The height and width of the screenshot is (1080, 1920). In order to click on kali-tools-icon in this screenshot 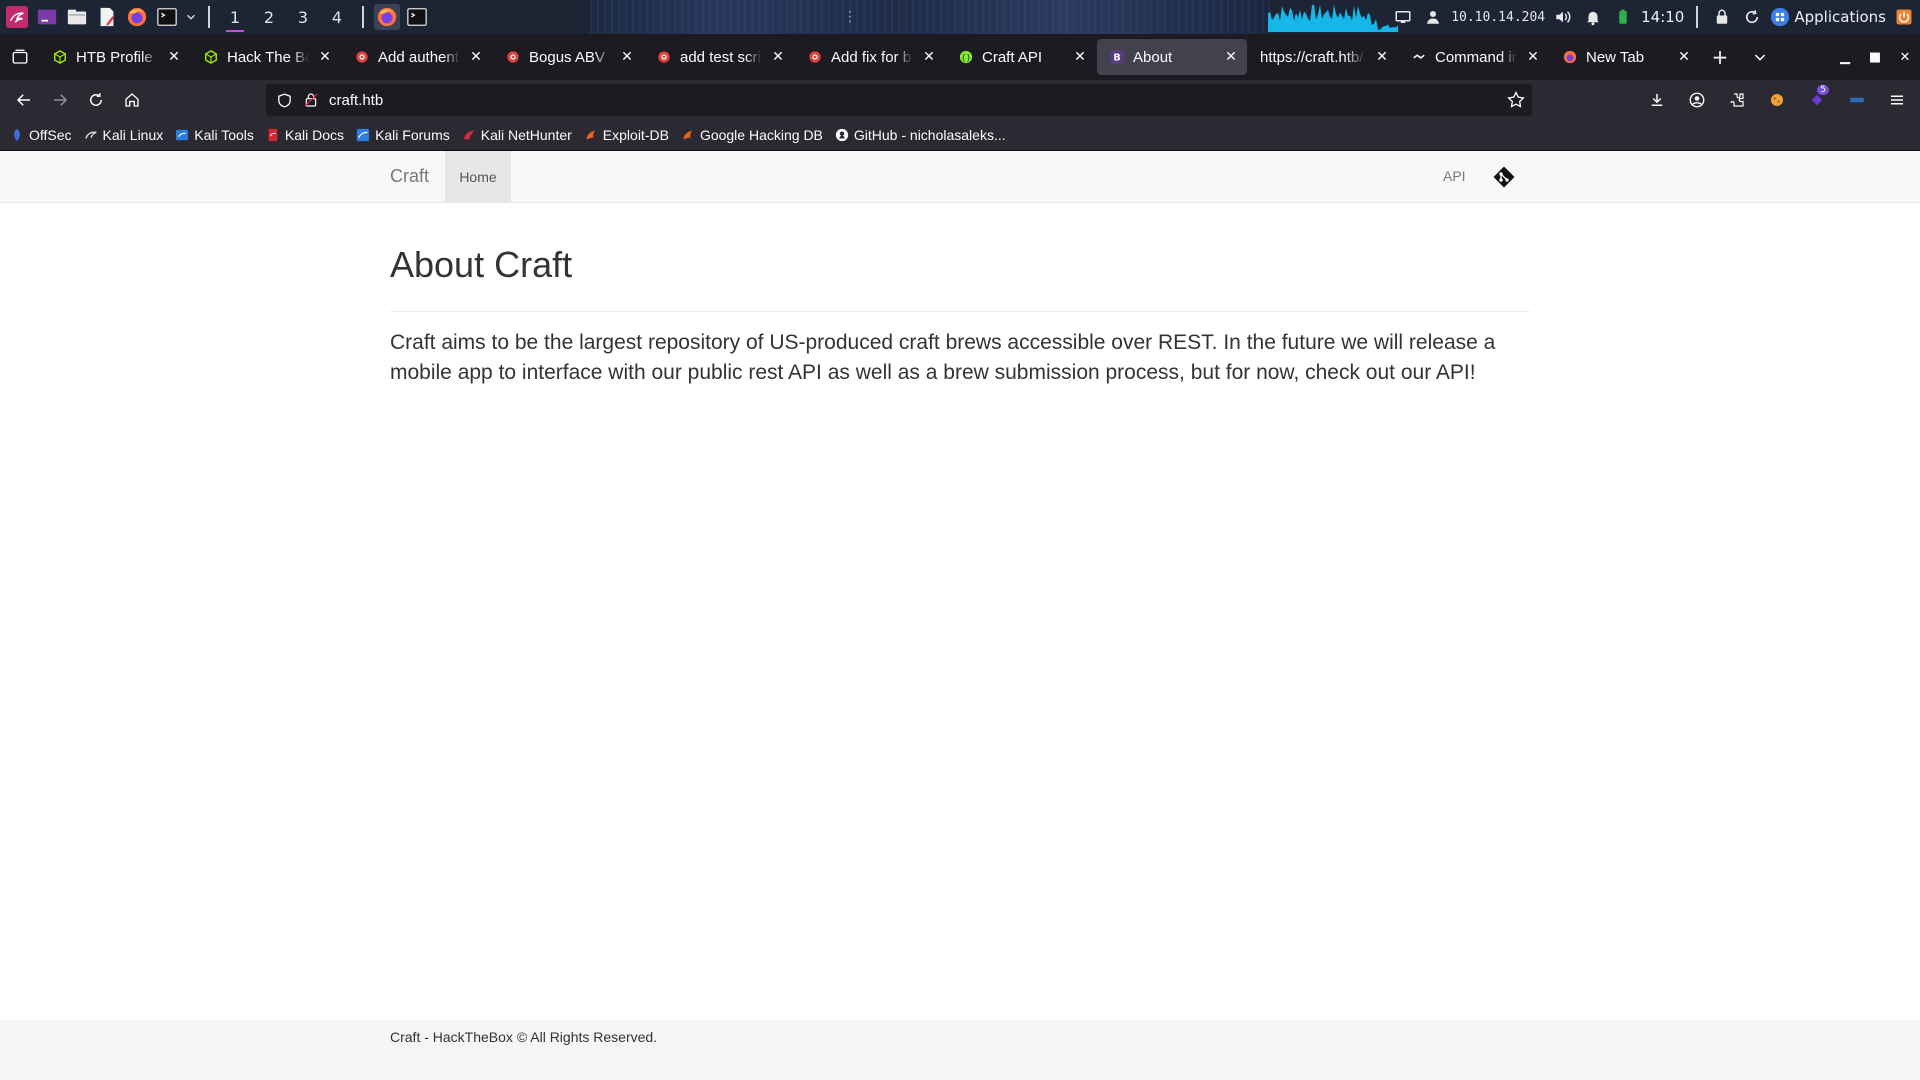, I will do `click(182, 135)`.